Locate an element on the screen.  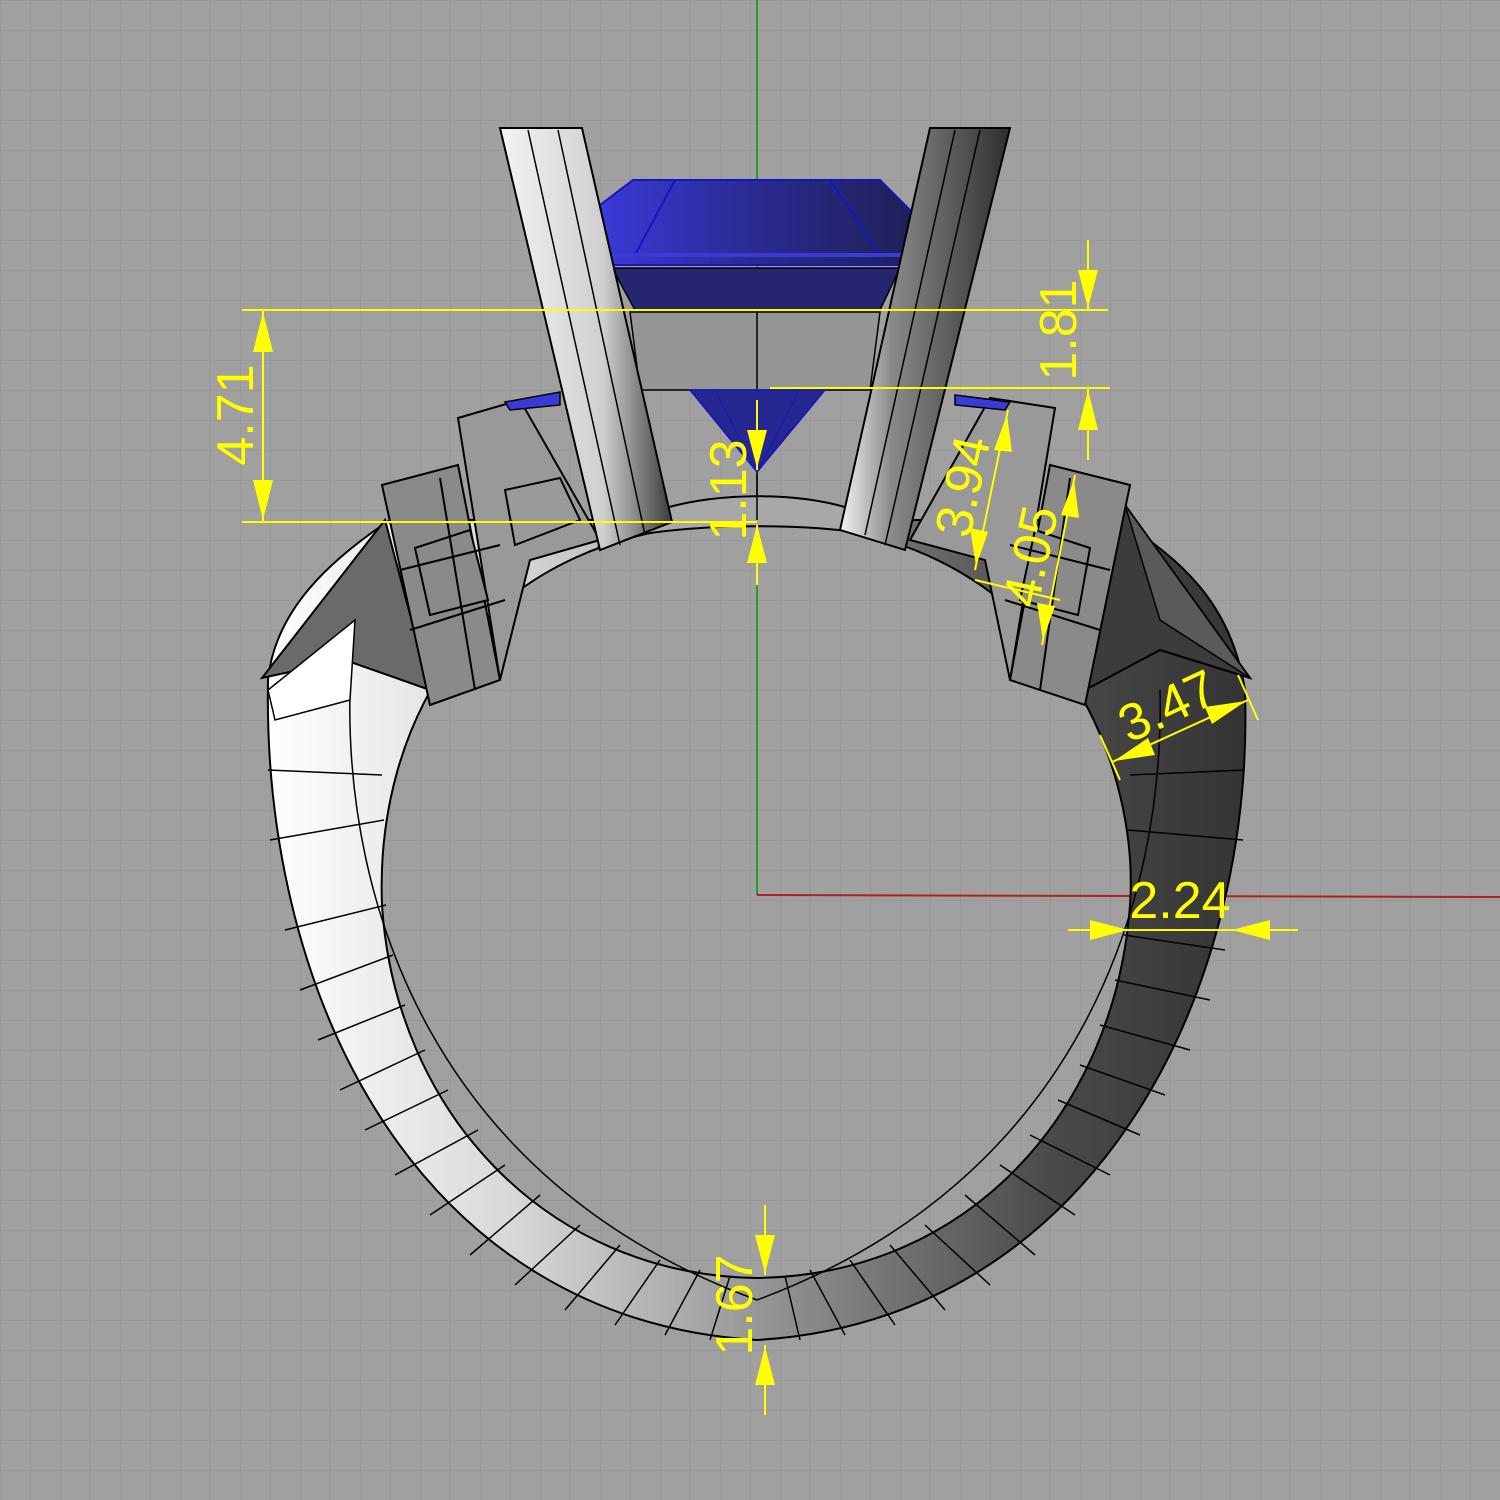
dim-label-shank-width: 2.24 is located at coordinates (1179, 901).